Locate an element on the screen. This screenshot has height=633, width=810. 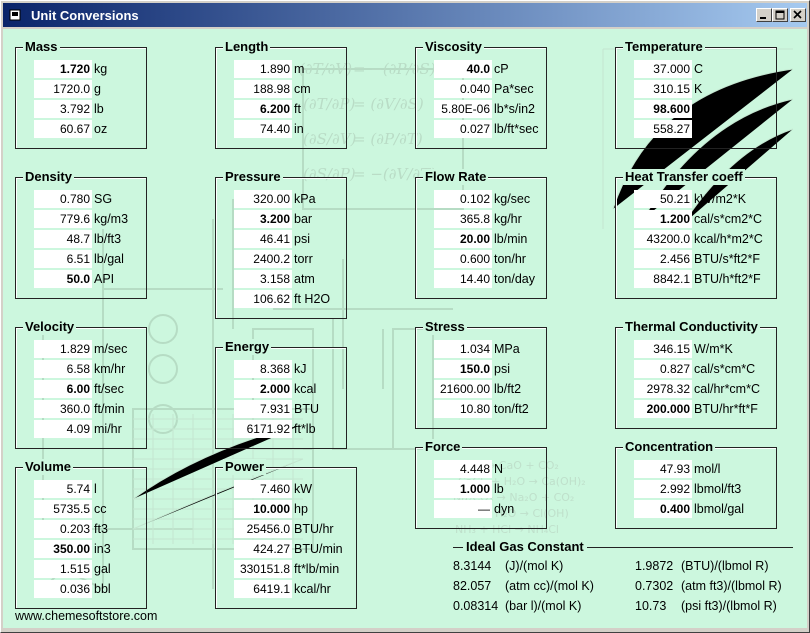
length-value-field: 74.40 is located at coordinates (263, 129).